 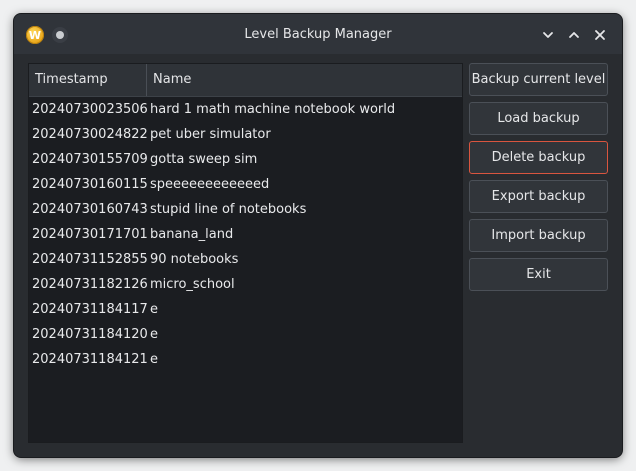 I want to click on table-row: 20240731182126 micro_school, so click(x=245, y=284).